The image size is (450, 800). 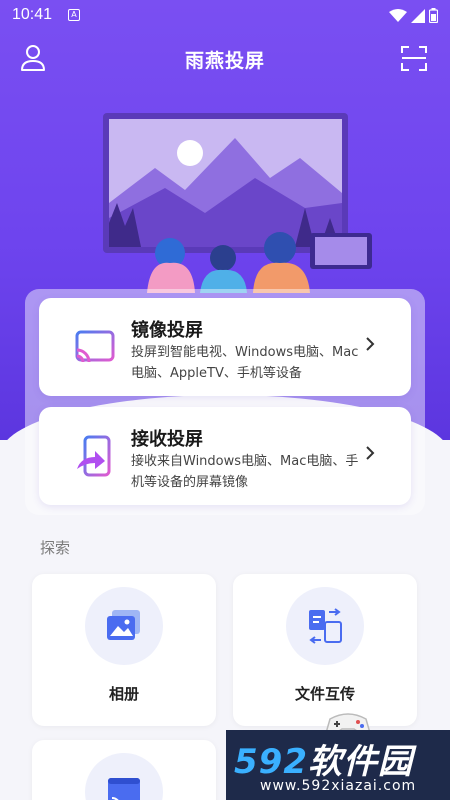 I want to click on tile-browser-cast, so click(x=124, y=770).